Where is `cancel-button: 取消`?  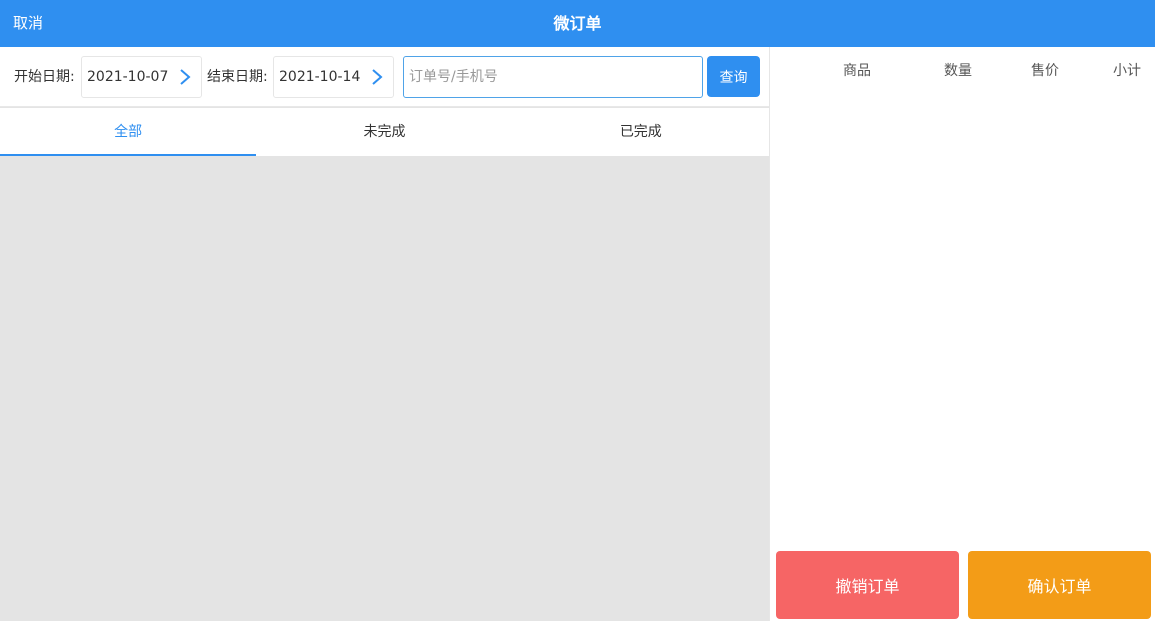 cancel-button: 取消 is located at coordinates (28, 23).